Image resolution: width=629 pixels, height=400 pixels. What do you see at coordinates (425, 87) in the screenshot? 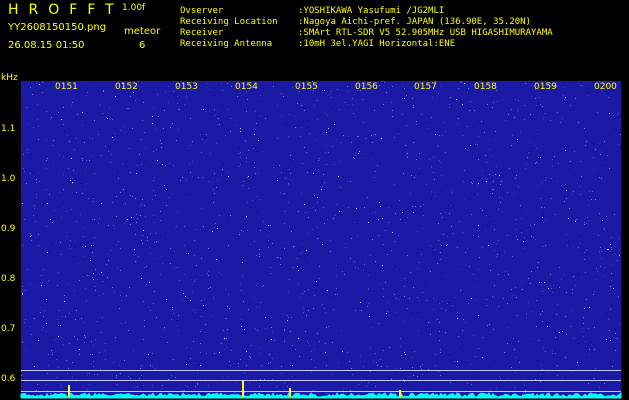
I see `x-tick-0157: 0157` at bounding box center [425, 87].